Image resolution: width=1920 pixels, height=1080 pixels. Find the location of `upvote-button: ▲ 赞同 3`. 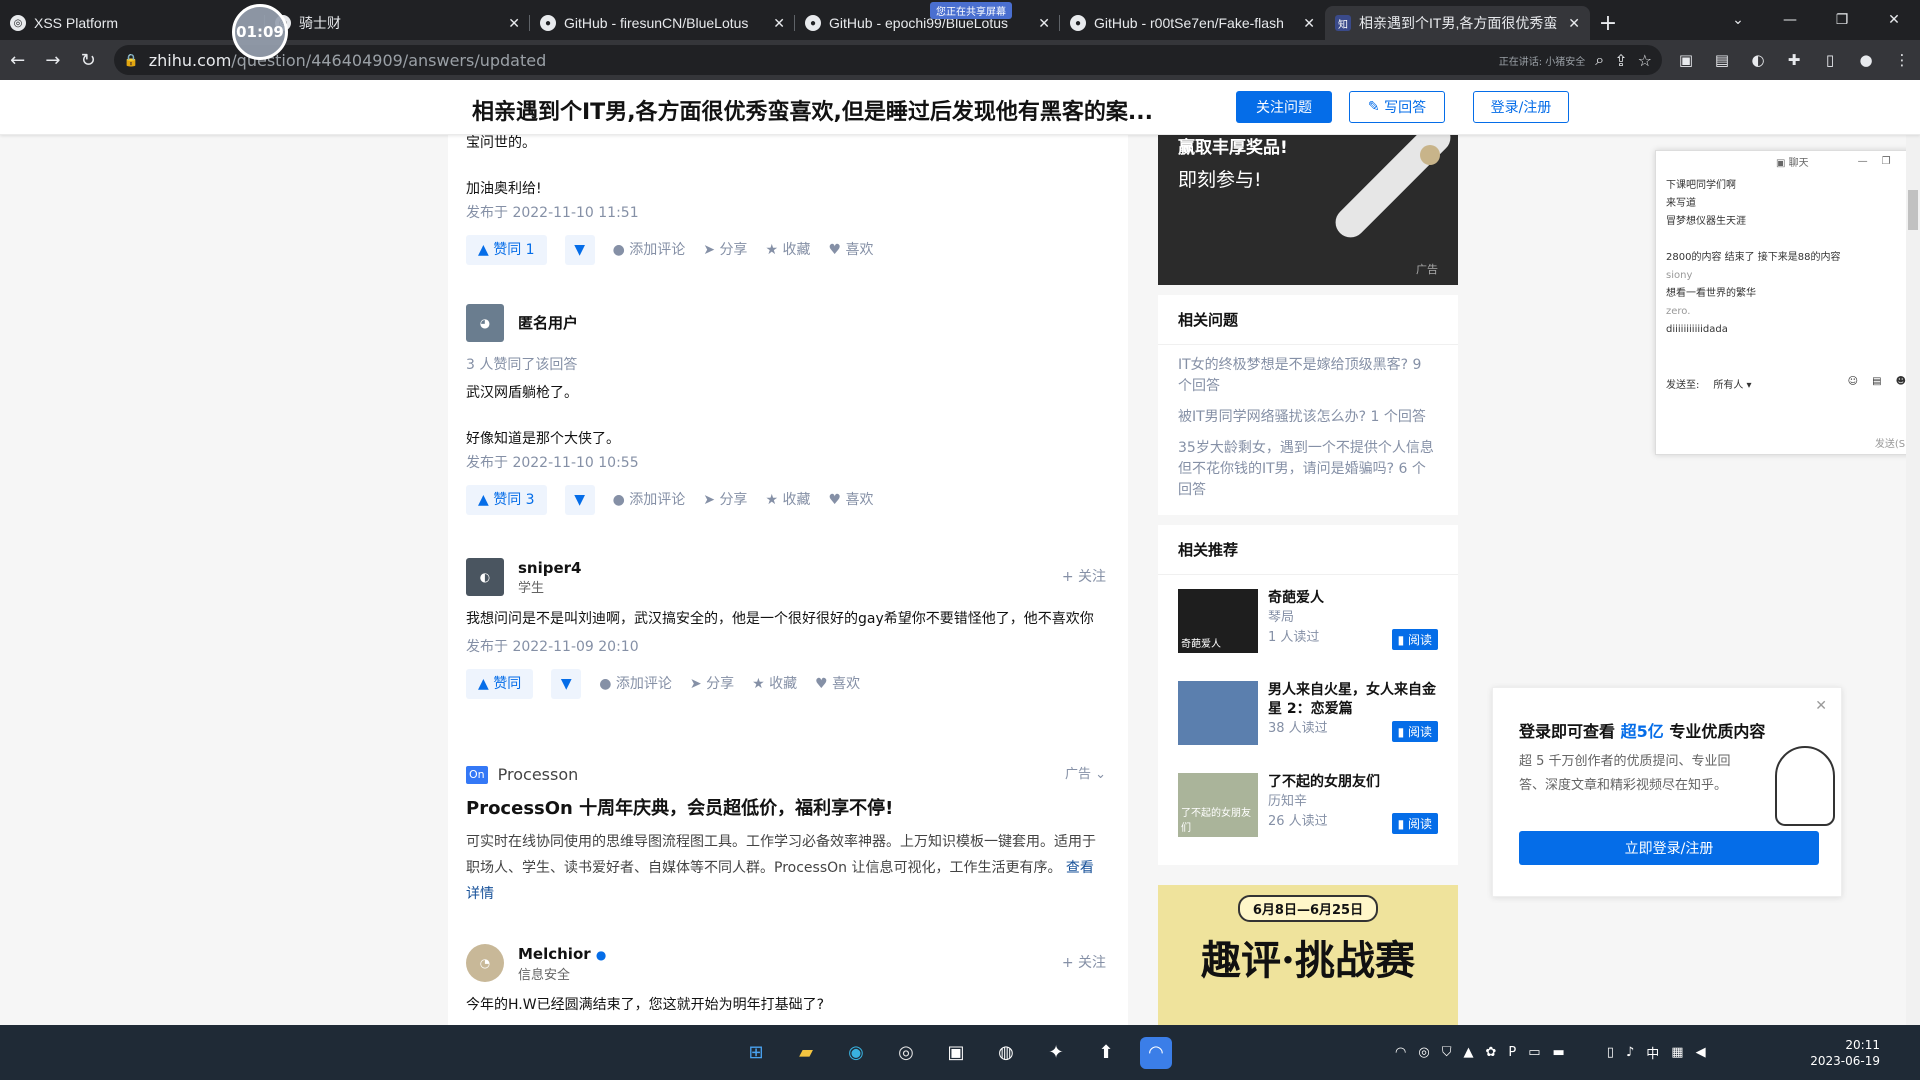

upvote-button: ▲ 赞同 3 is located at coordinates (506, 500).